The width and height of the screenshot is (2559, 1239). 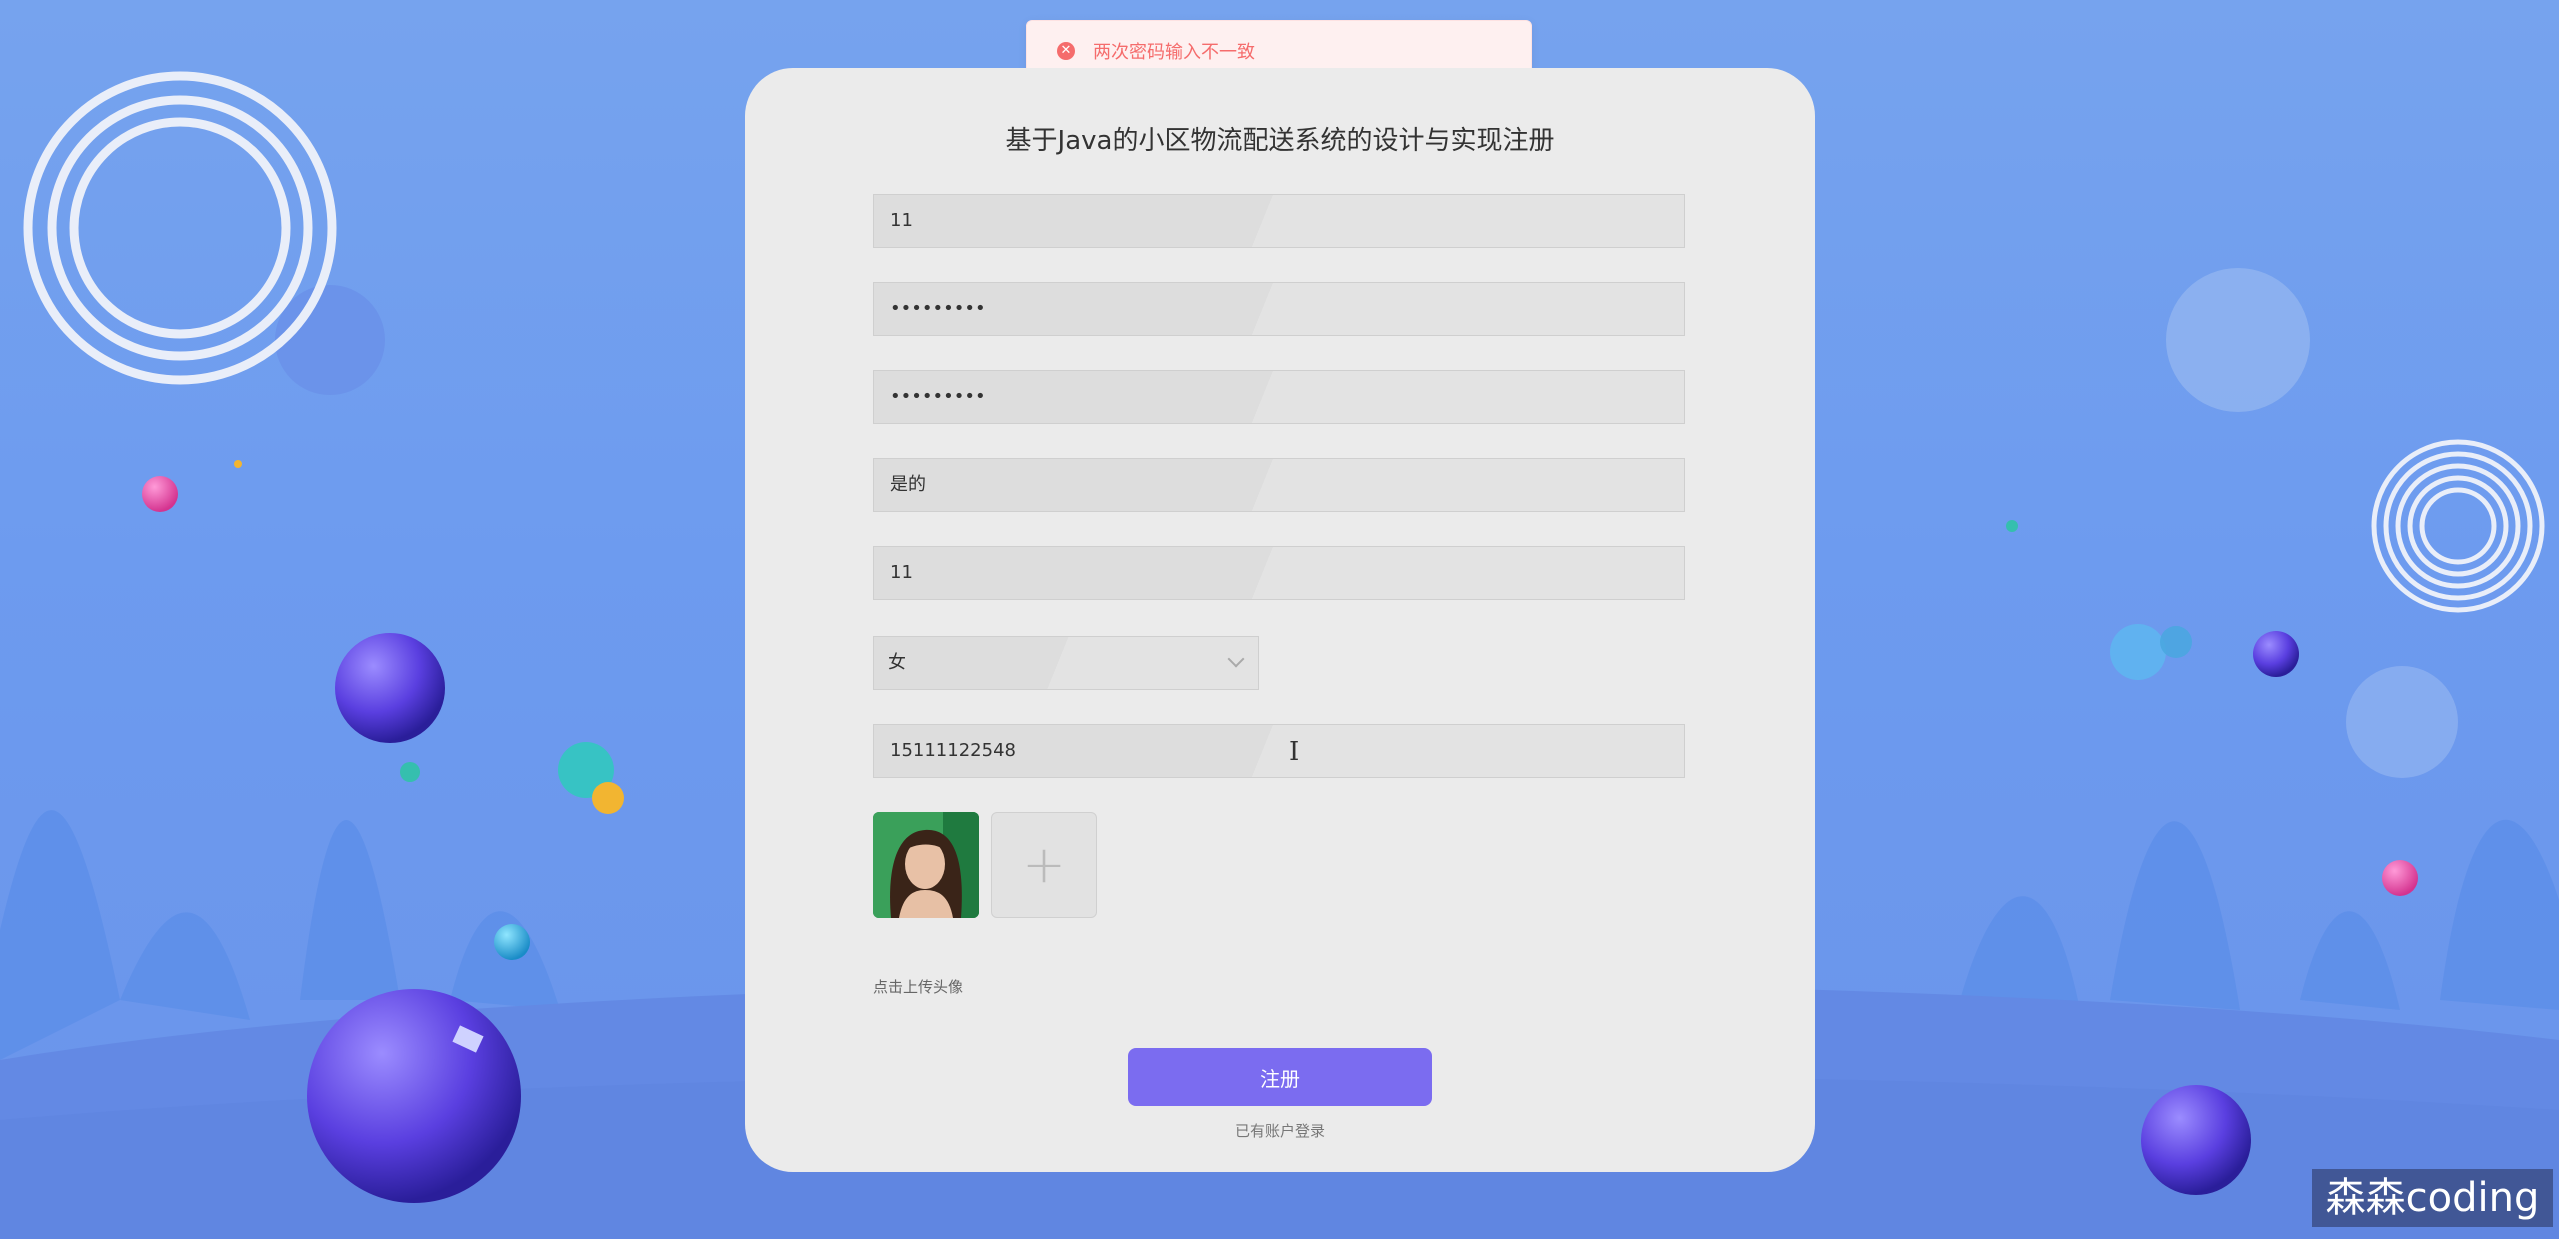 I want to click on name-value: 是的, so click(x=908, y=484).